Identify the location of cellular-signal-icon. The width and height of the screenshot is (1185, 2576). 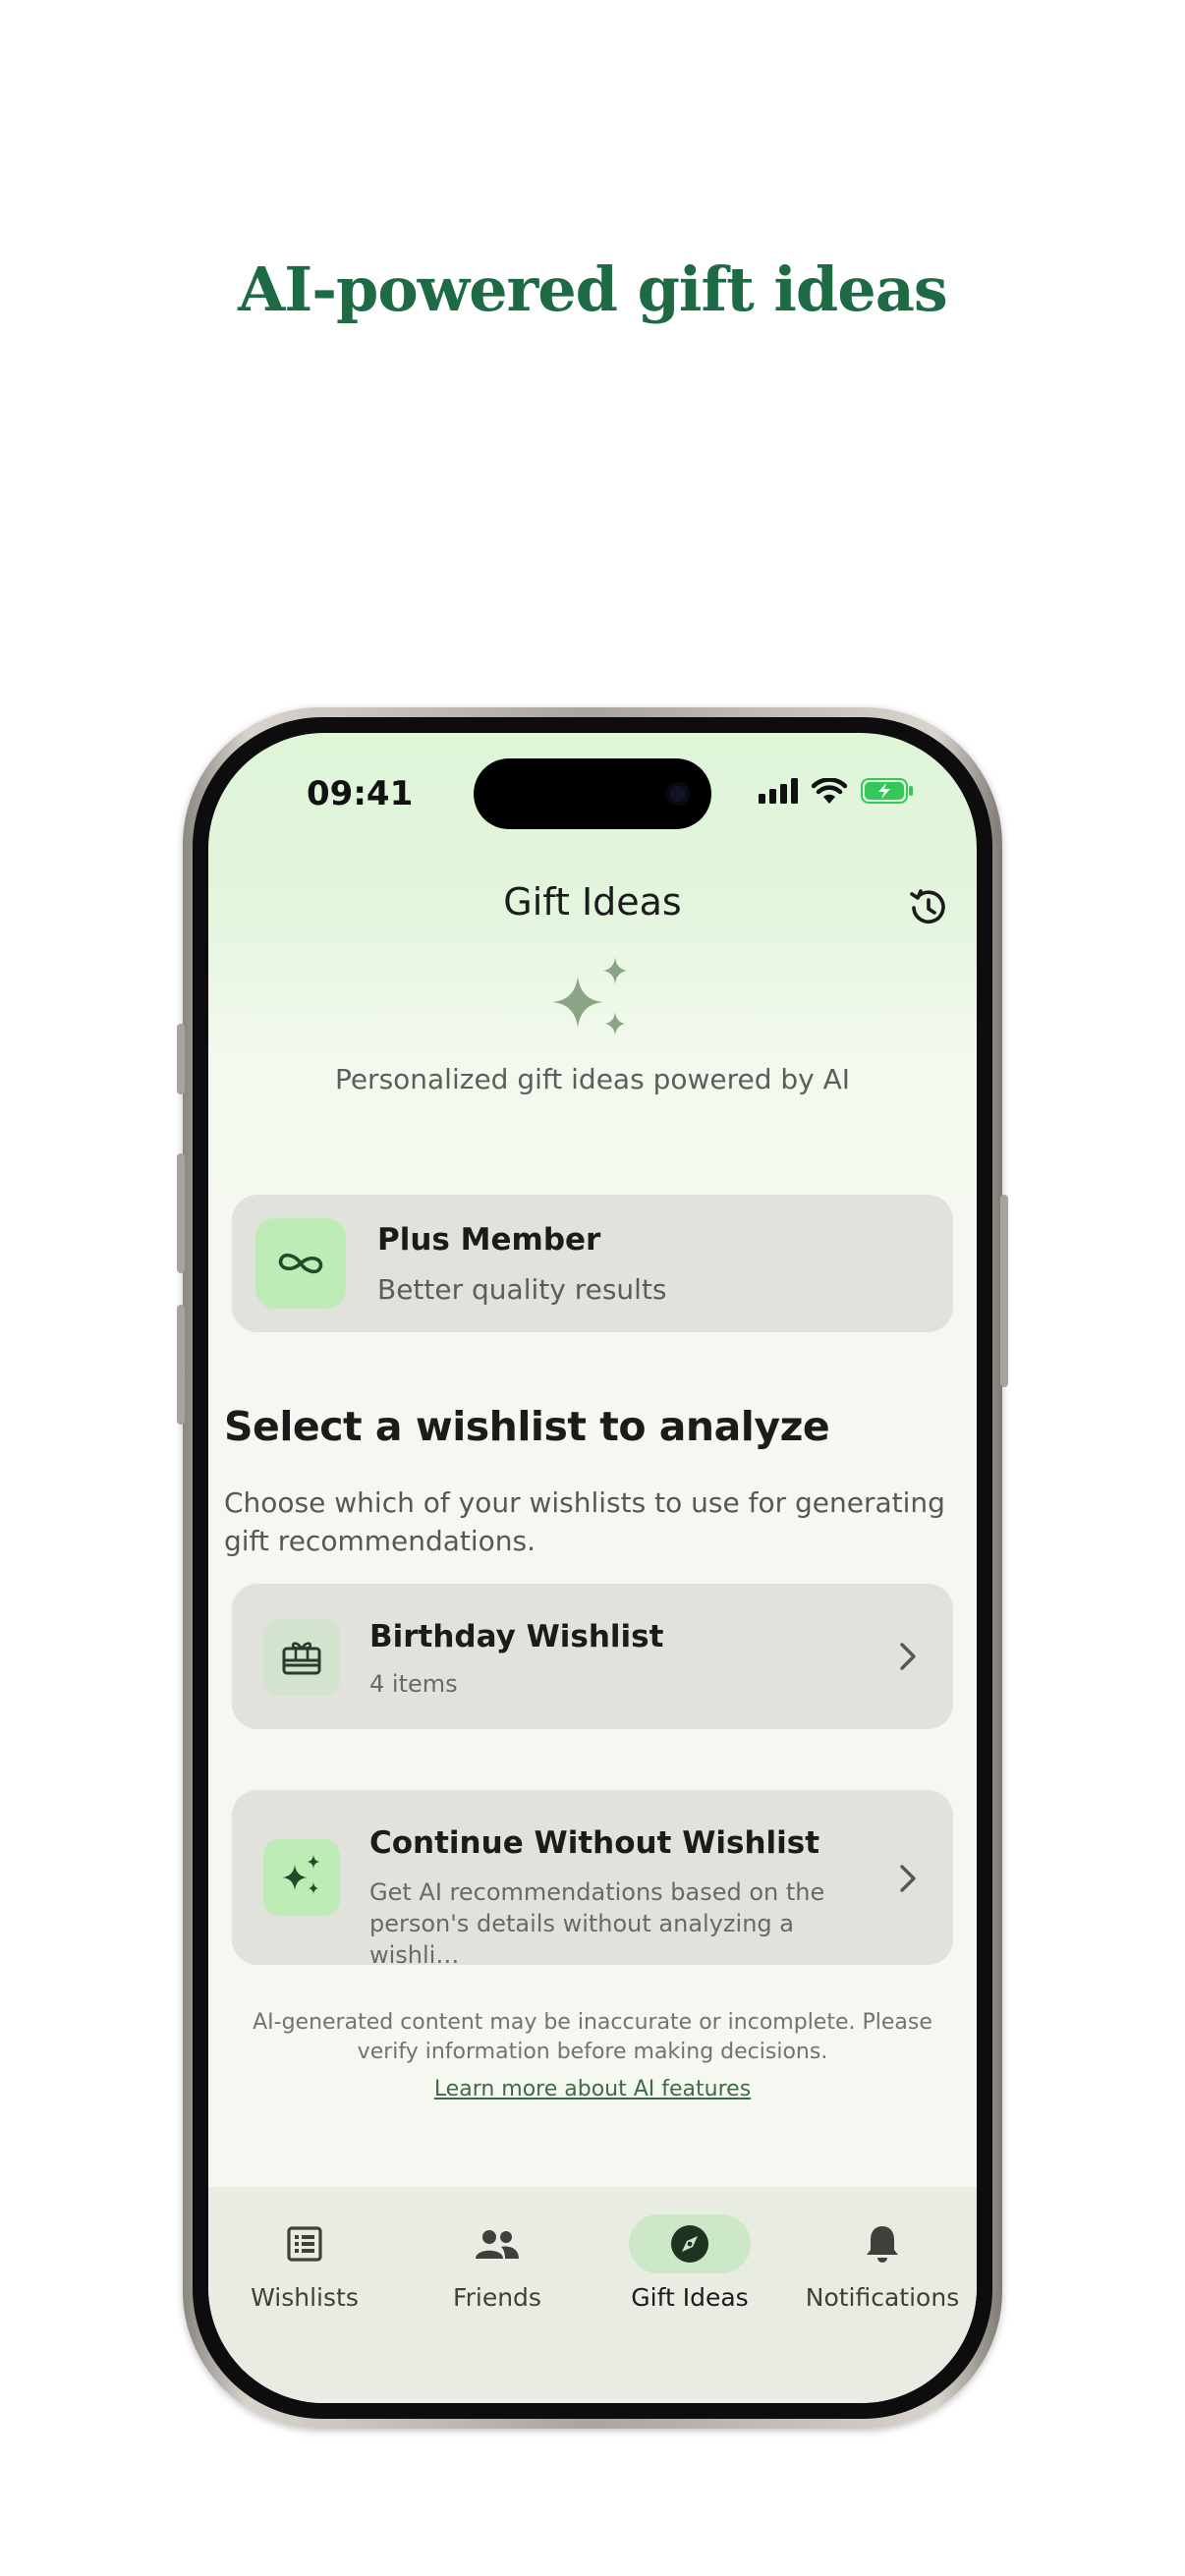
(779, 791).